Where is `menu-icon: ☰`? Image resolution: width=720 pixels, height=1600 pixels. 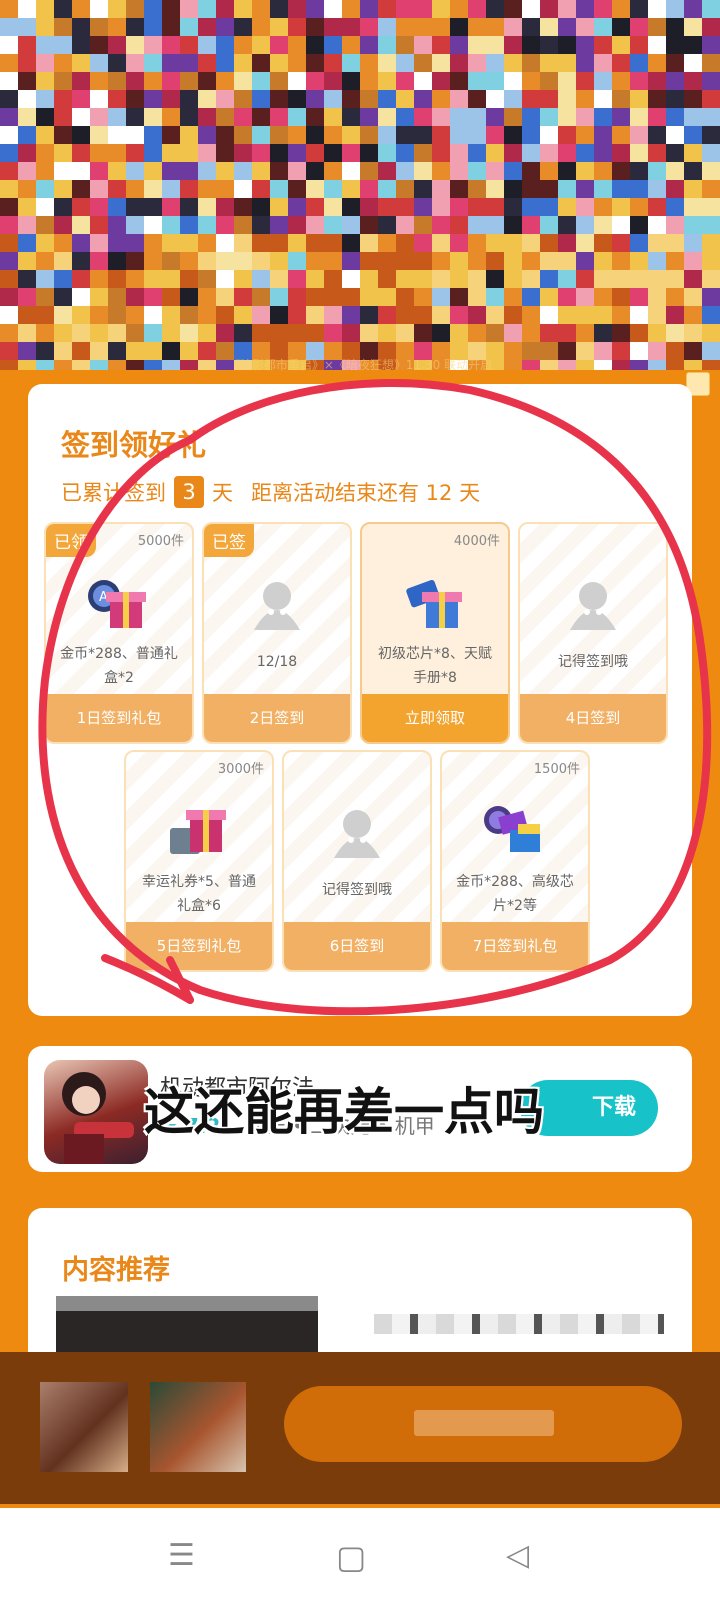
menu-icon: ☰ is located at coordinates (181, 1555).